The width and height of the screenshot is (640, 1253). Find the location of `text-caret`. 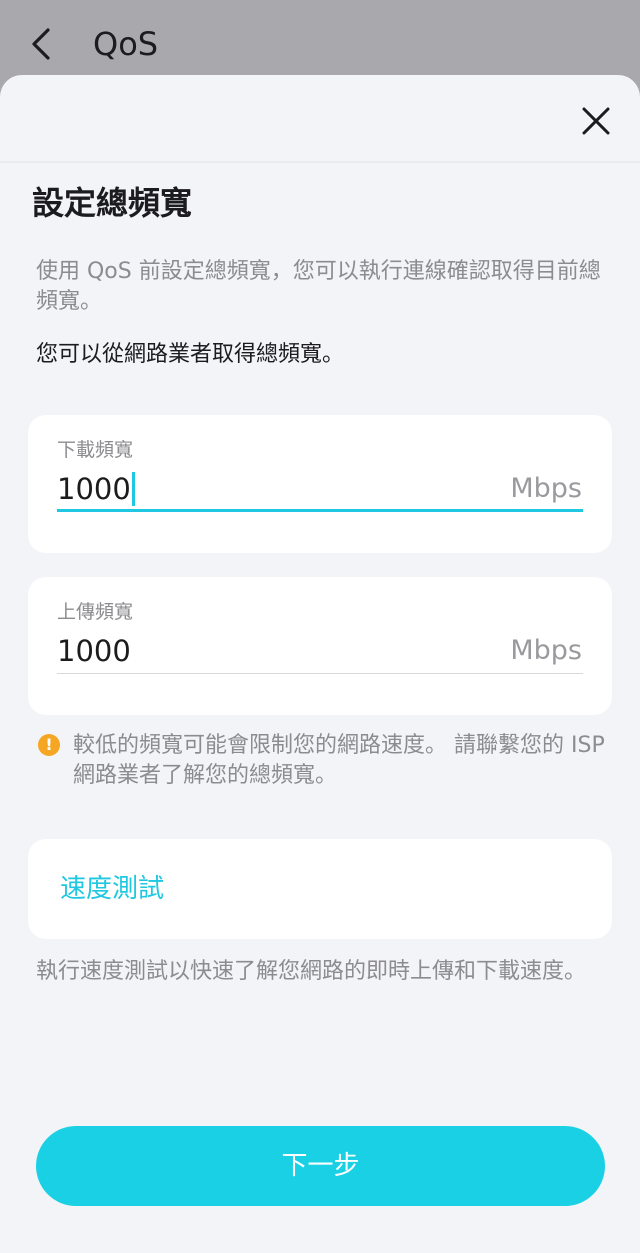

text-caret is located at coordinates (133, 489).